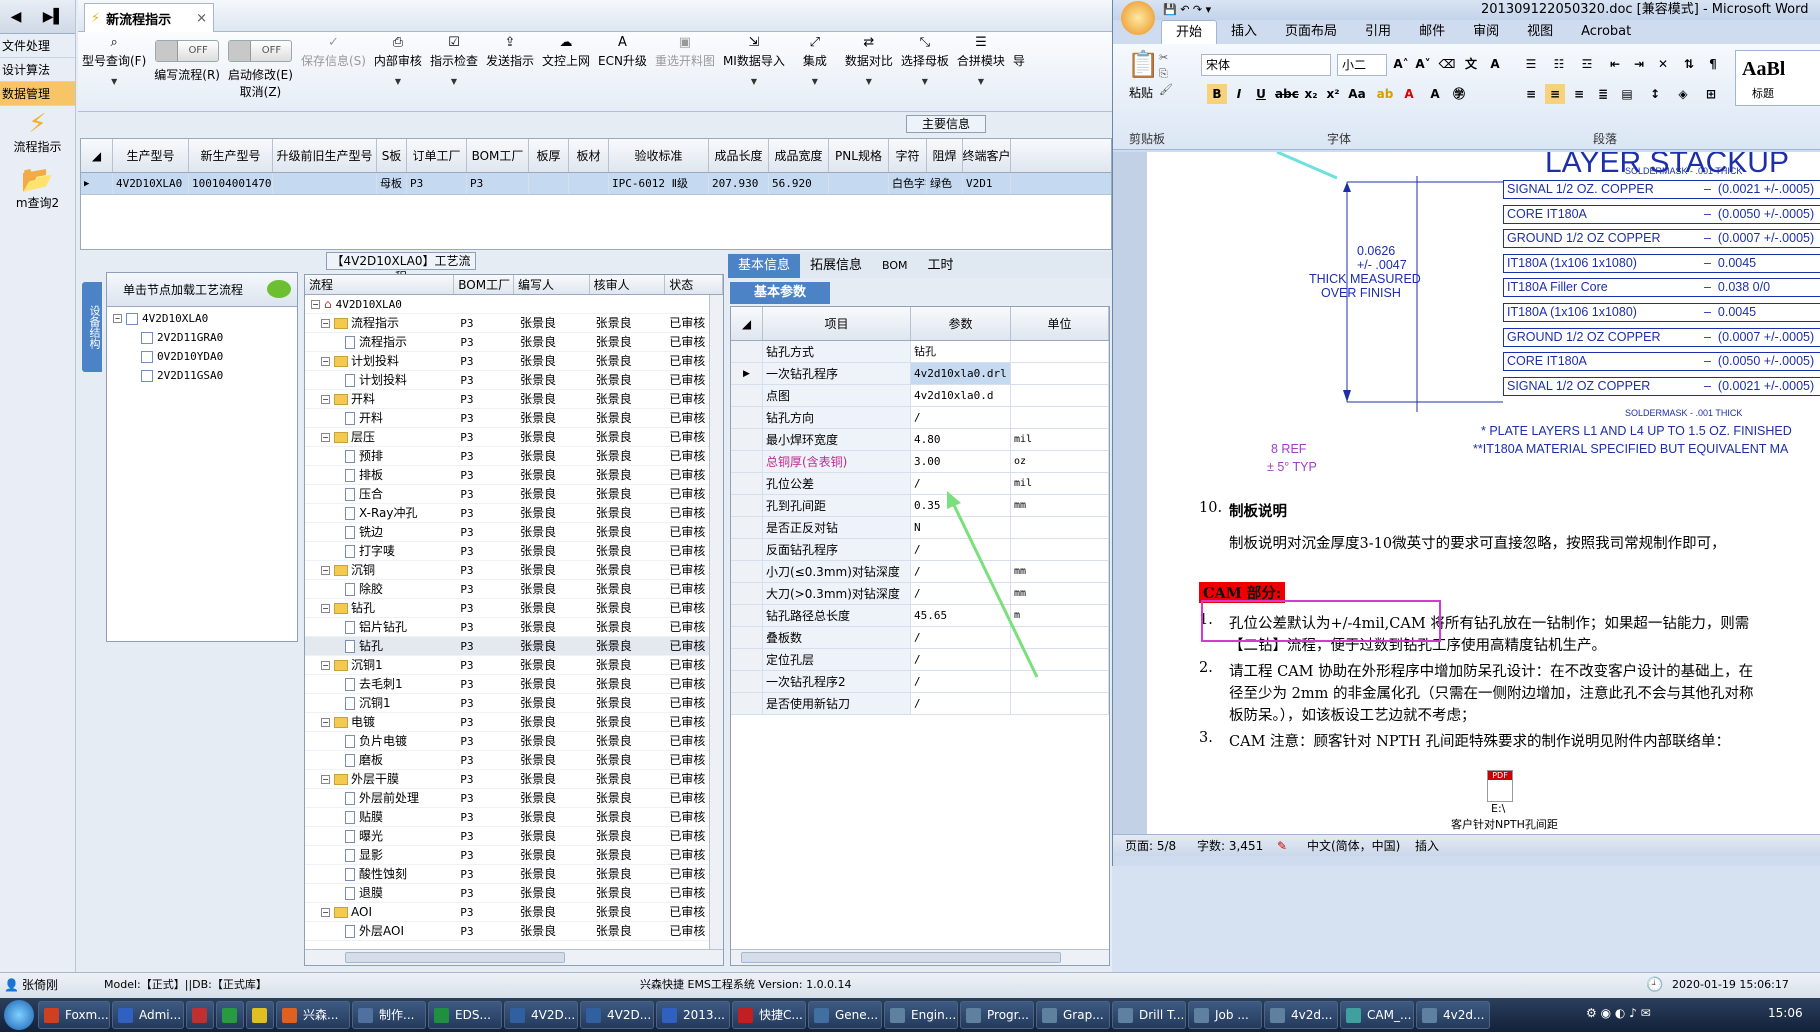  I want to click on col-header: 新生产型号, so click(231, 155).